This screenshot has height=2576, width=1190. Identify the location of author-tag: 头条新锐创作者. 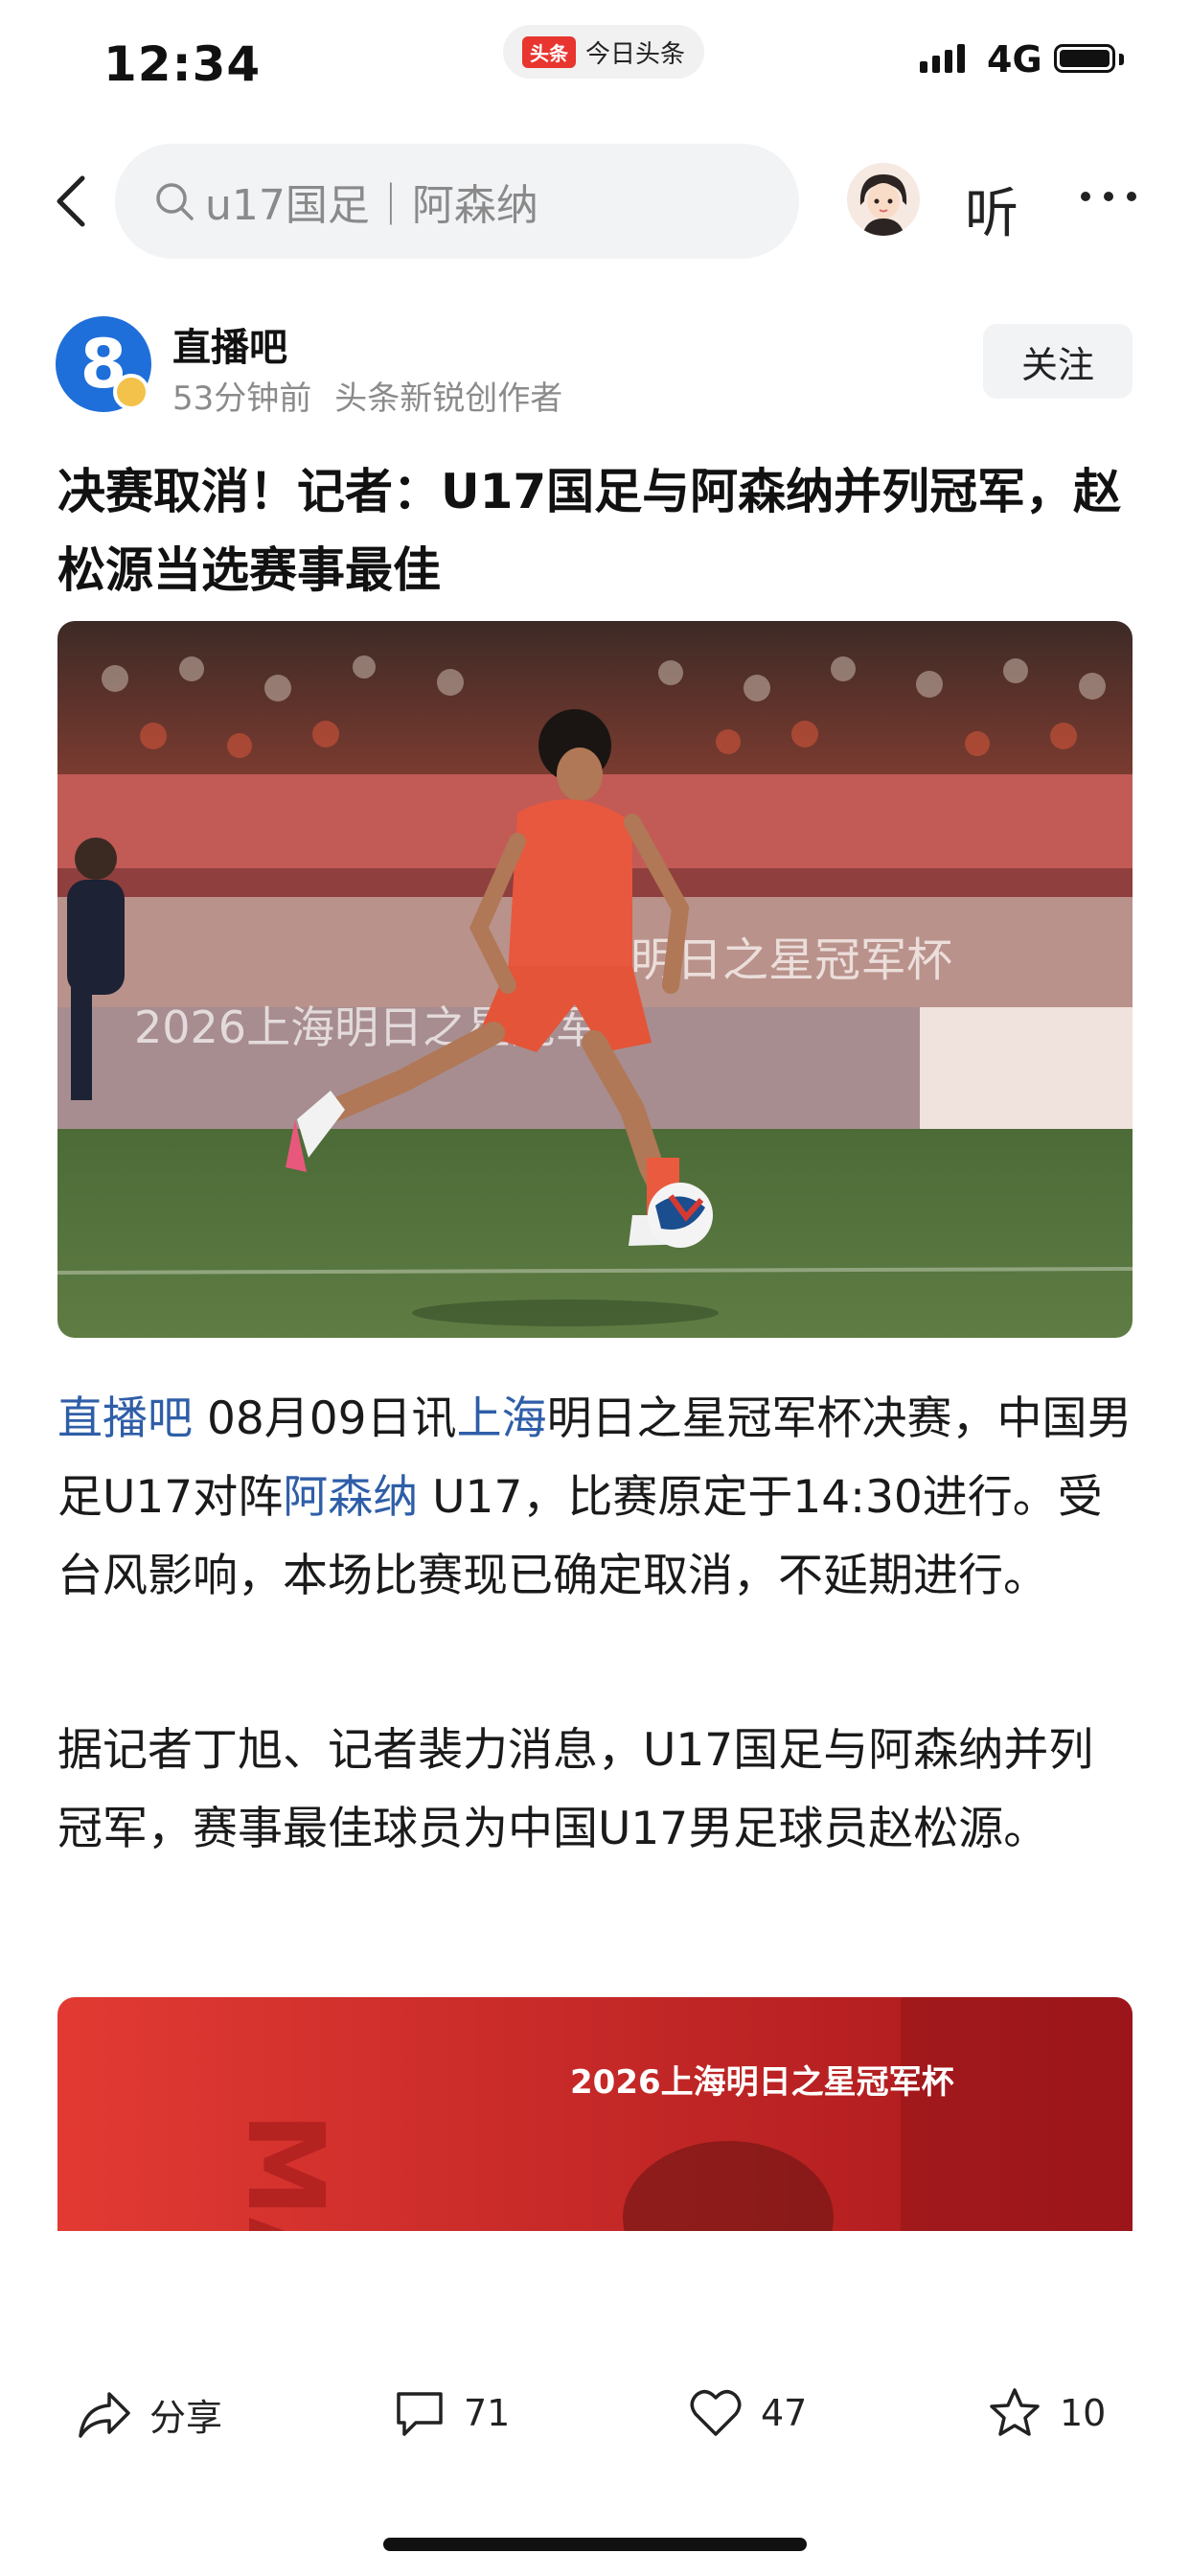
(449, 399).